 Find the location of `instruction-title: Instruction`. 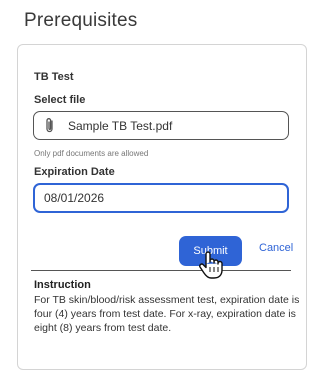

instruction-title: Instruction is located at coordinates (62, 285).